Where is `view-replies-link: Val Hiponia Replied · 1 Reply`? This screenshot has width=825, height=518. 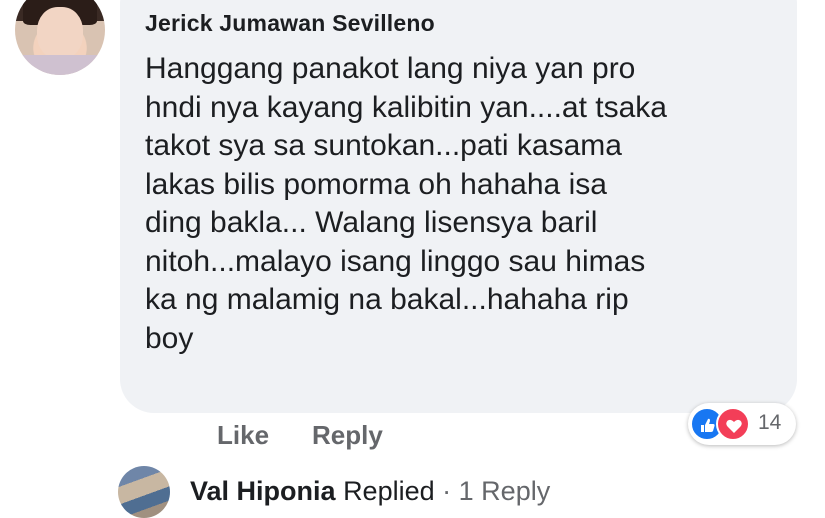 view-replies-link: Val Hiponia Replied · 1 Reply is located at coordinates (370, 491).